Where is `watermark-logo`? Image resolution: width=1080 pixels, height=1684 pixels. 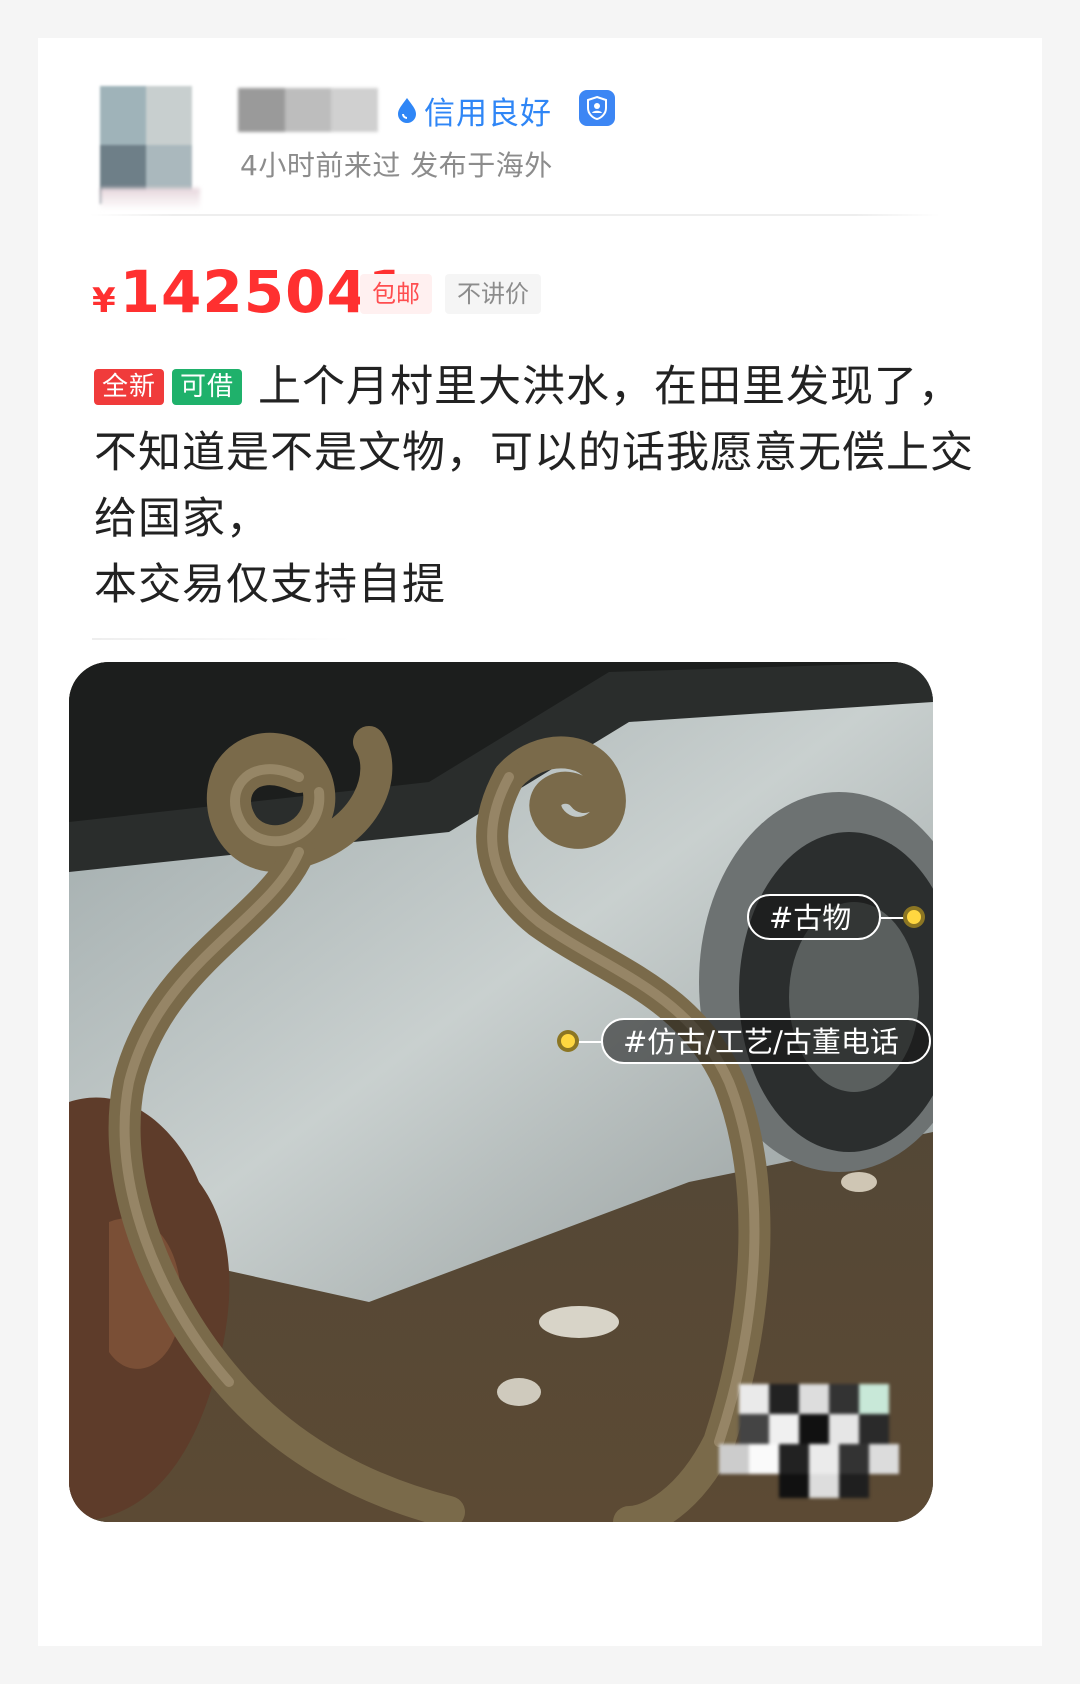 watermark-logo is located at coordinates (809, 1441).